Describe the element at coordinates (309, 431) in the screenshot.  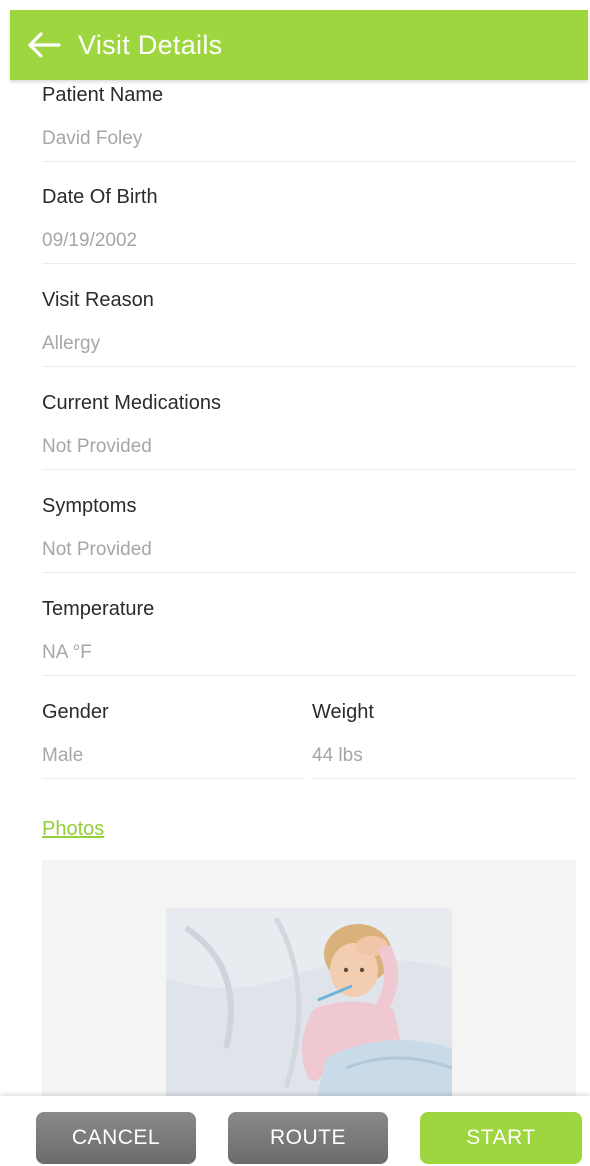
I see `current-medications-field: Current Medications Not Provided` at that location.